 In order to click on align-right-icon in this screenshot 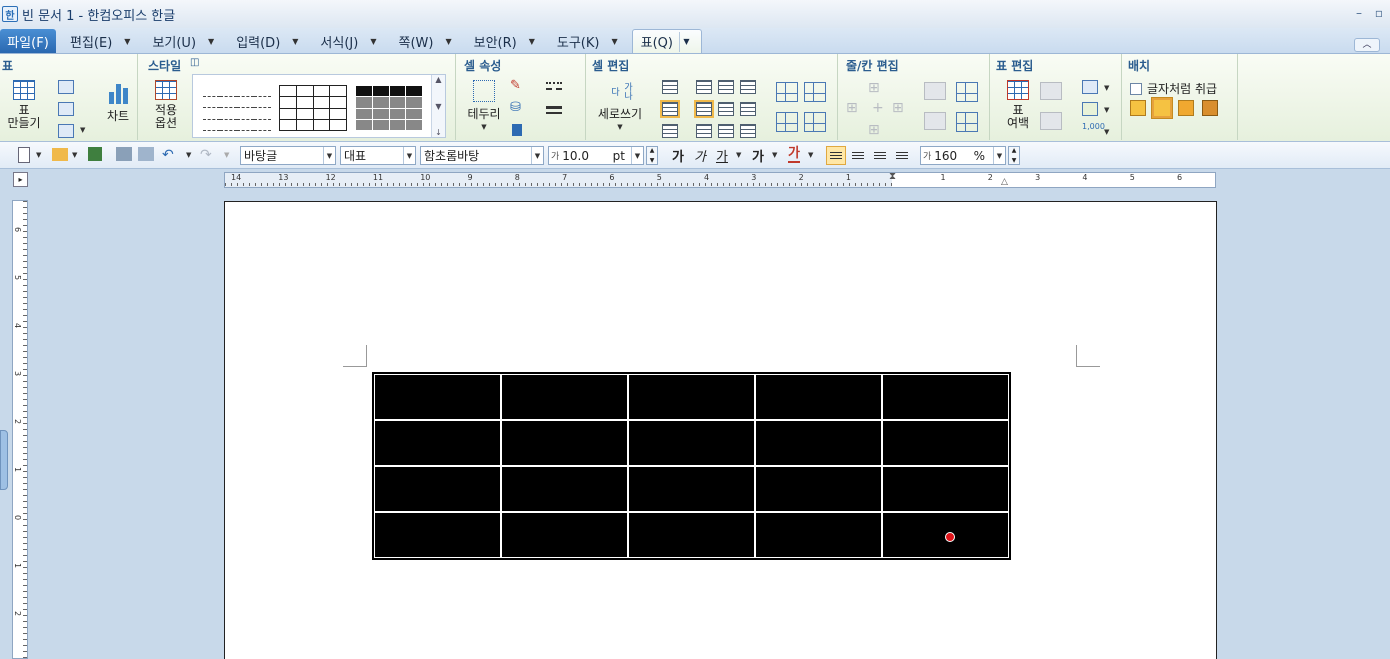, I will do `click(902, 155)`.